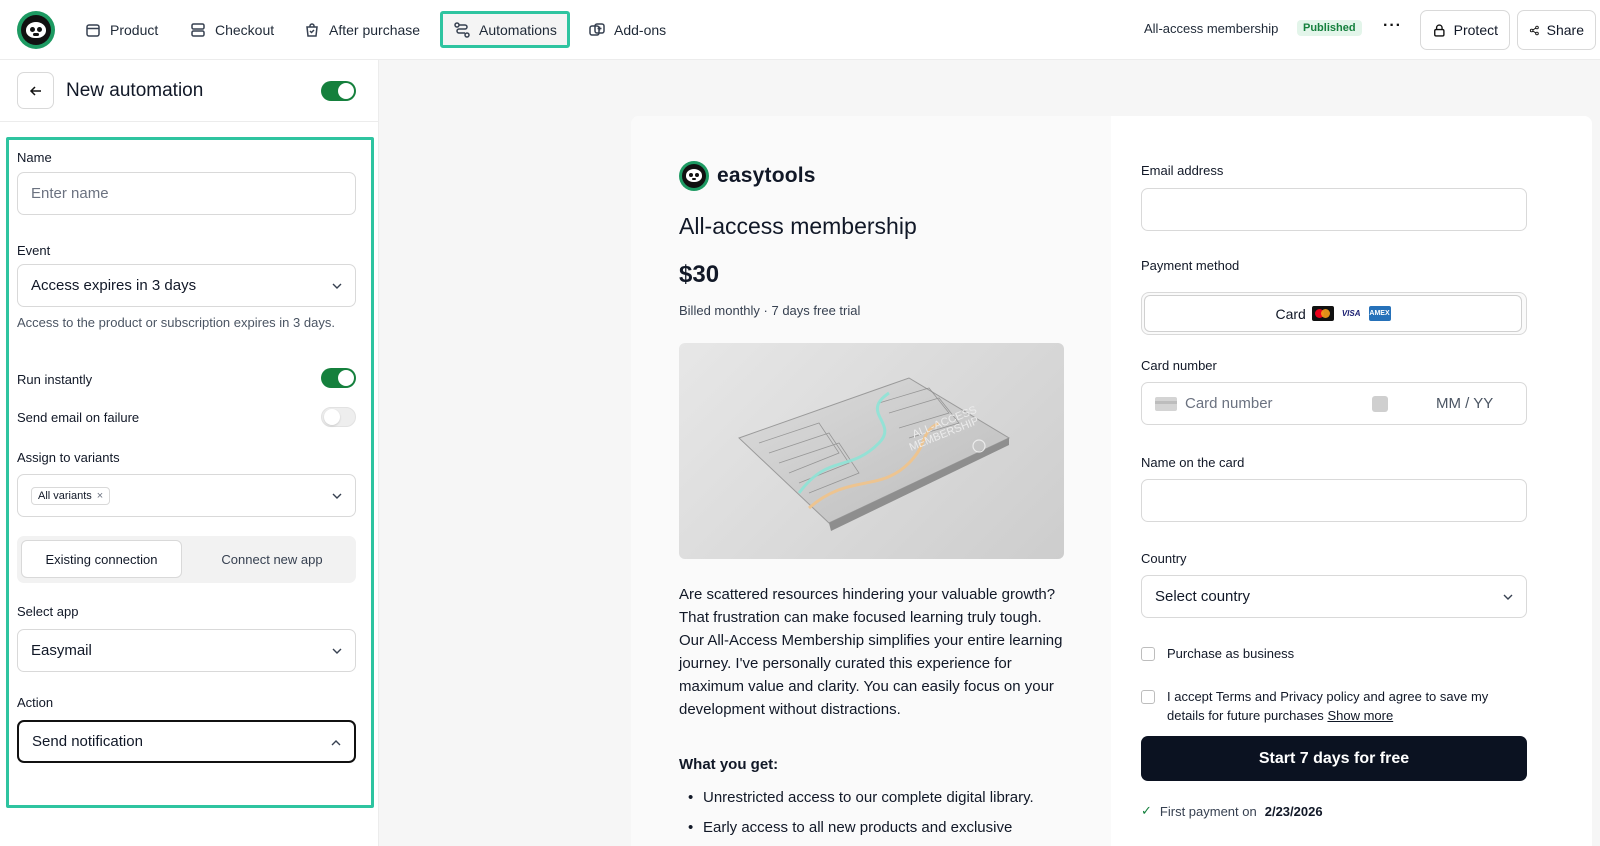 Image resolution: width=1600 pixels, height=846 pixels. I want to click on automations-icon, so click(462, 29).